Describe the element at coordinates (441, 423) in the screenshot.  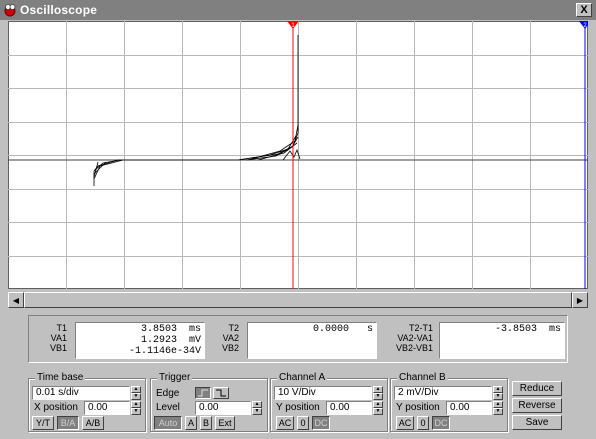
I see `channel-b-dc-button: DC` at that location.